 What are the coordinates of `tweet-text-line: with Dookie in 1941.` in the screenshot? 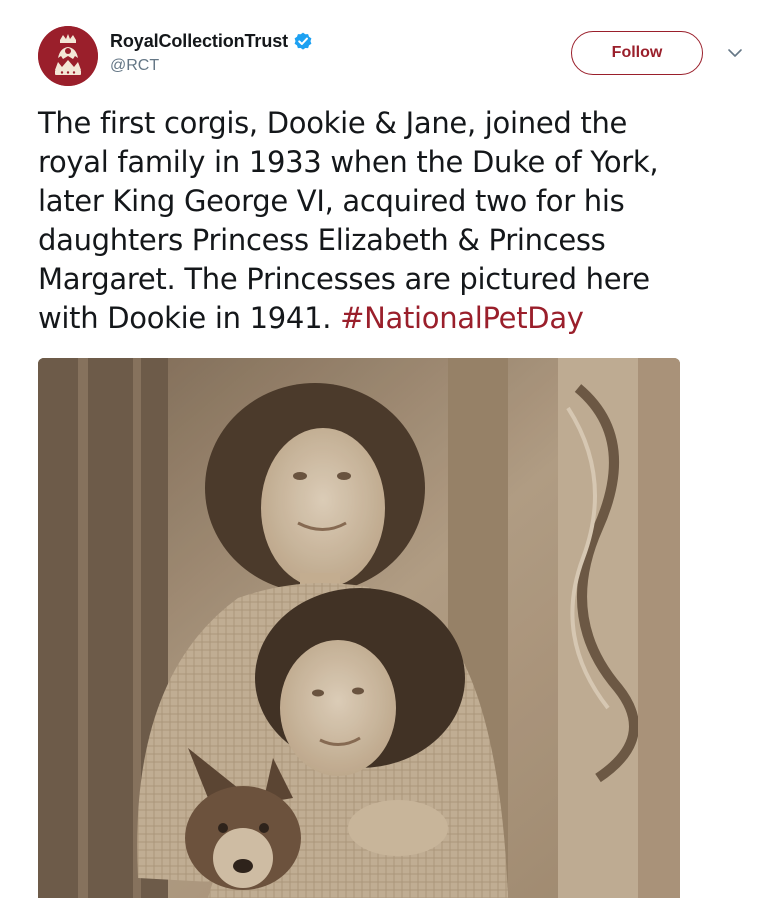 It's located at (189, 318).